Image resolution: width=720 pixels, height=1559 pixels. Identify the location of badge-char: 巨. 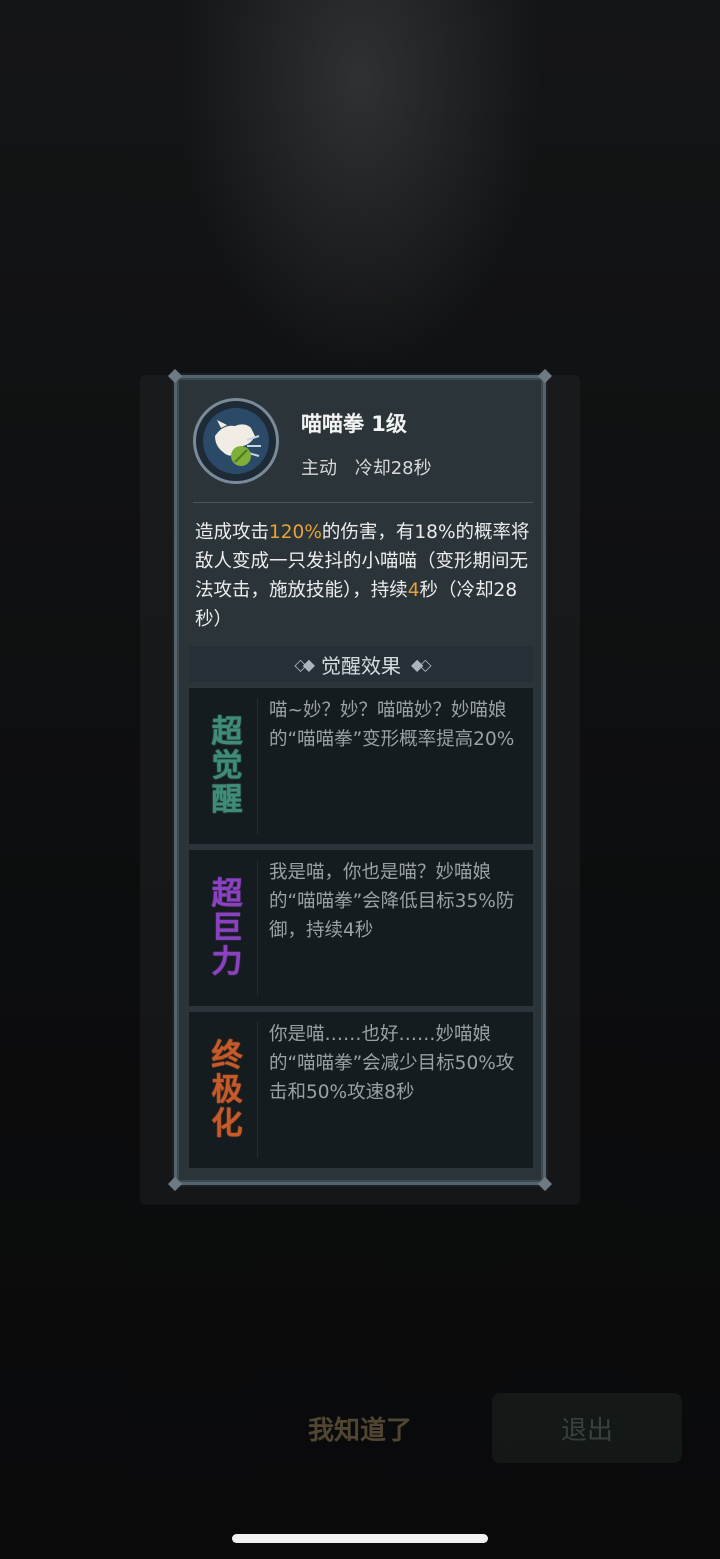
(227, 928).